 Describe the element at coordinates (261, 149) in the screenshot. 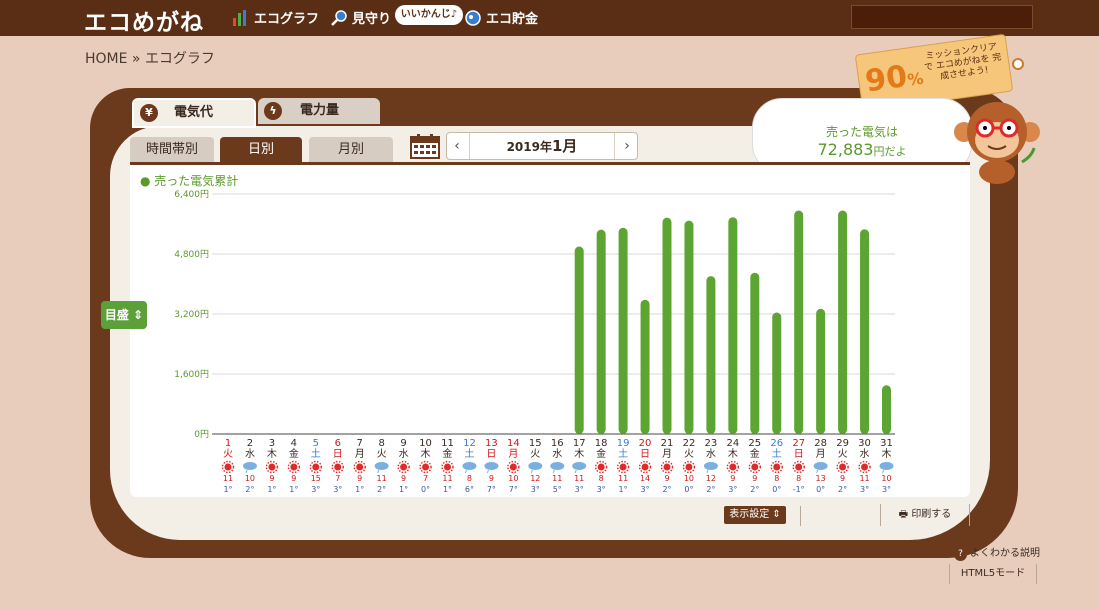

I see `tab-daily: 日別` at that location.